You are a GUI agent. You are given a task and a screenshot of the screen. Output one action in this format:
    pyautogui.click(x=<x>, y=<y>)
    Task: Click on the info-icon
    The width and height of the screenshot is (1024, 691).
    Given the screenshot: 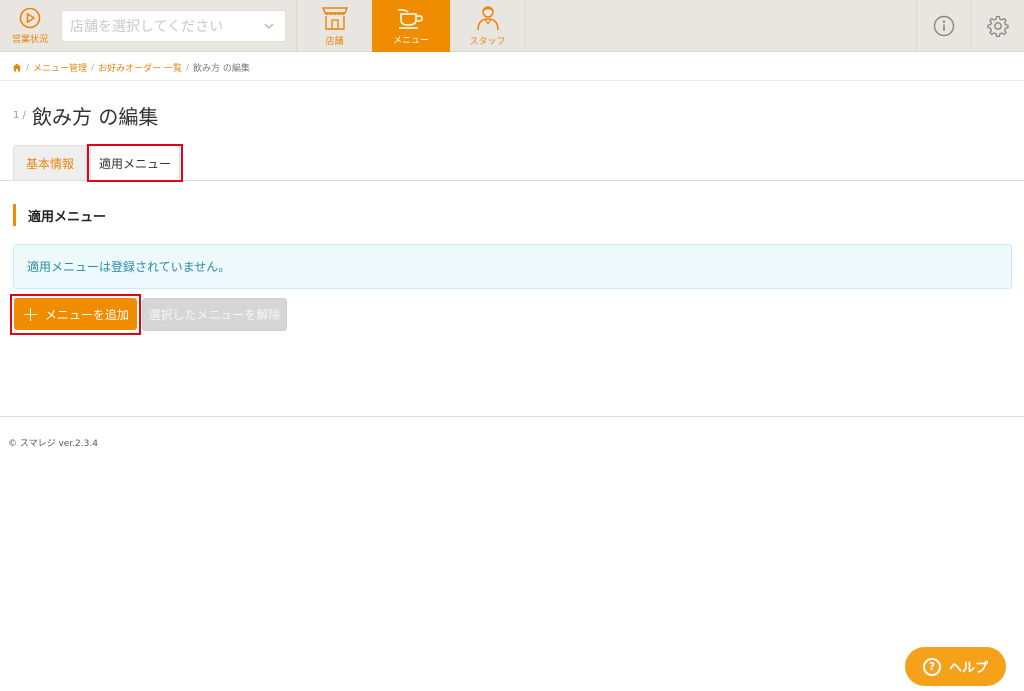 What is the action you would take?
    pyautogui.click(x=943, y=26)
    